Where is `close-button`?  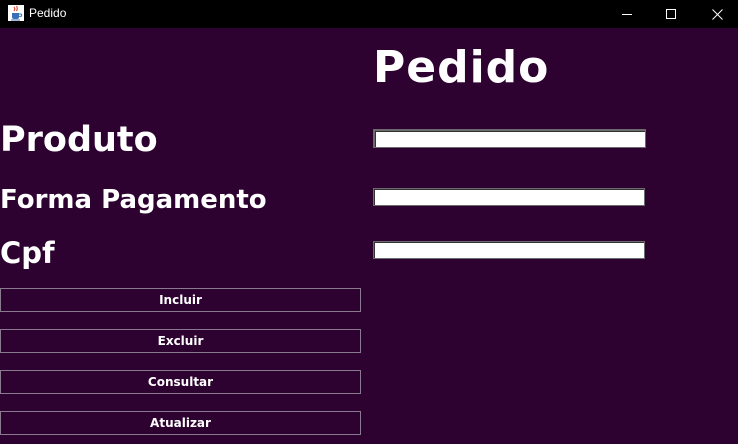
close-button is located at coordinates (716, 14).